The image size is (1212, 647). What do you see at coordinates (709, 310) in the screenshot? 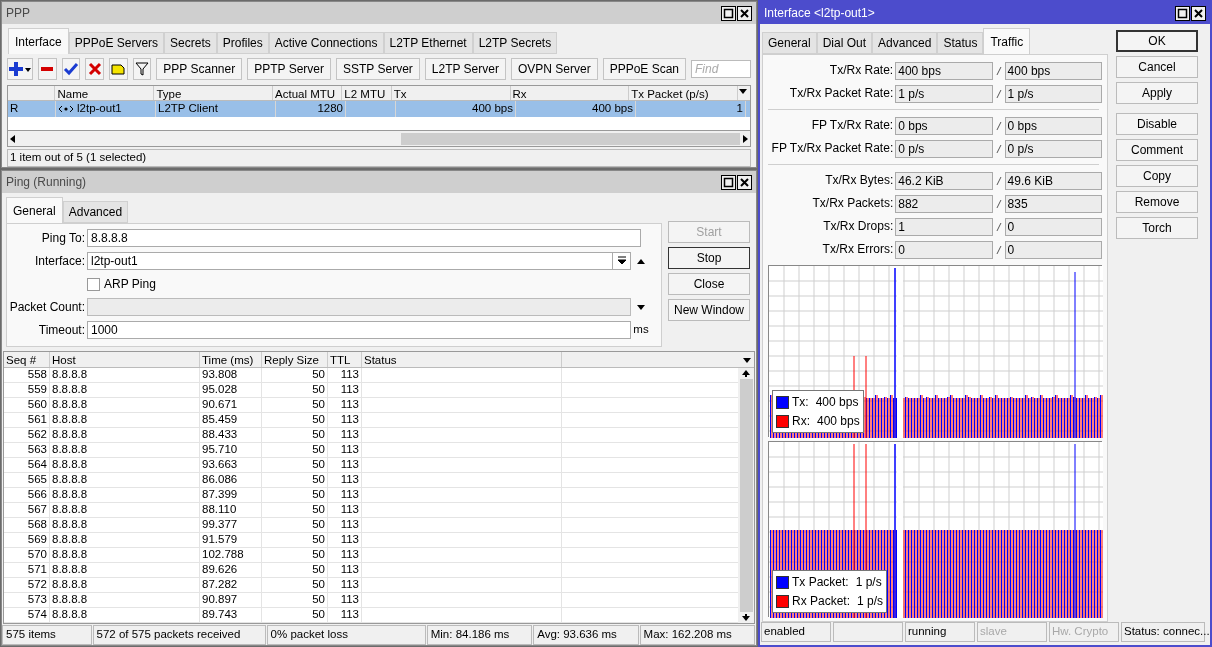
I see `button: New Window` at bounding box center [709, 310].